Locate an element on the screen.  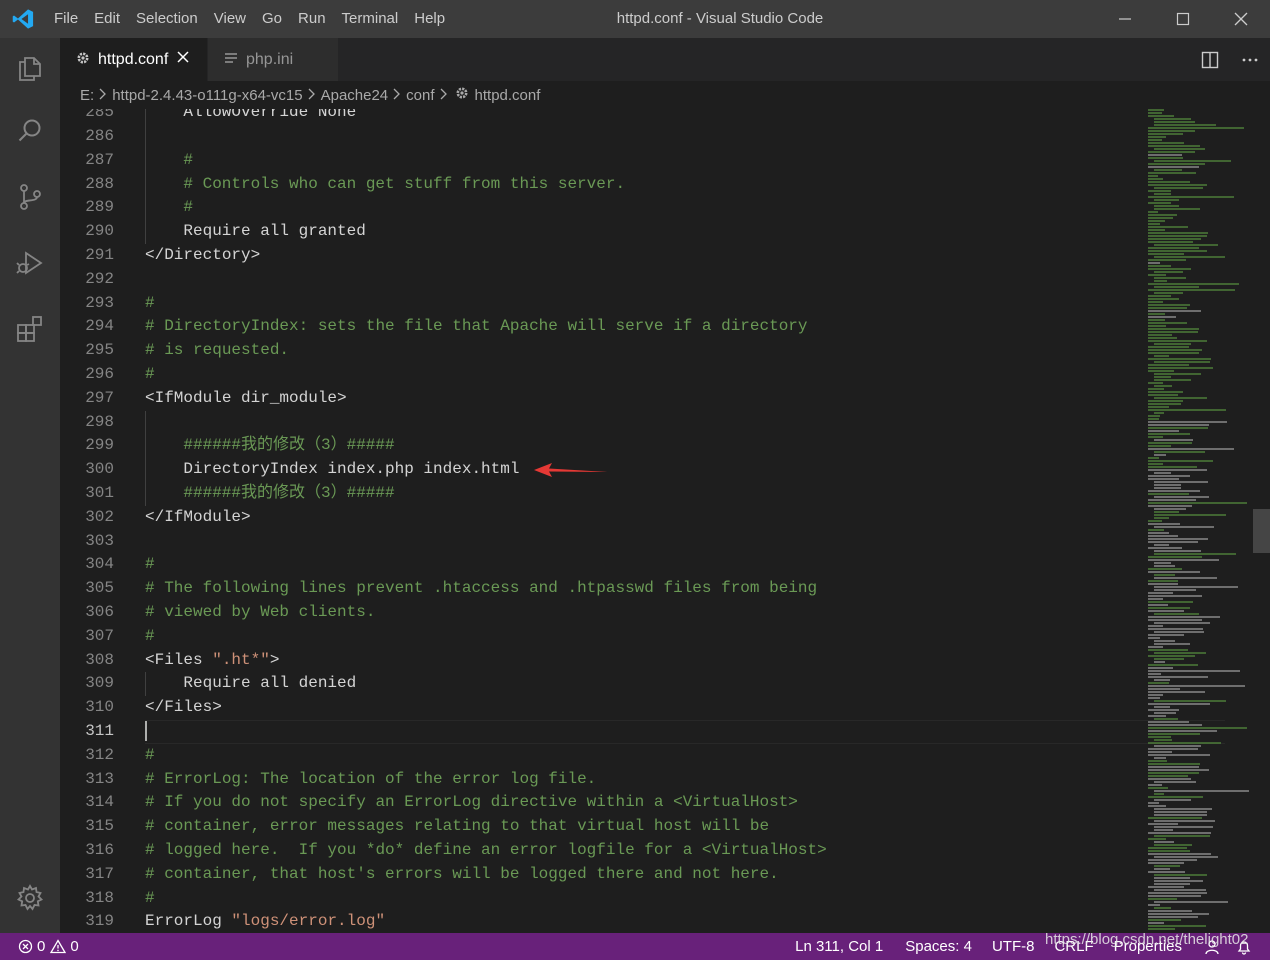
line-number: 305 is located at coordinates (99, 588).